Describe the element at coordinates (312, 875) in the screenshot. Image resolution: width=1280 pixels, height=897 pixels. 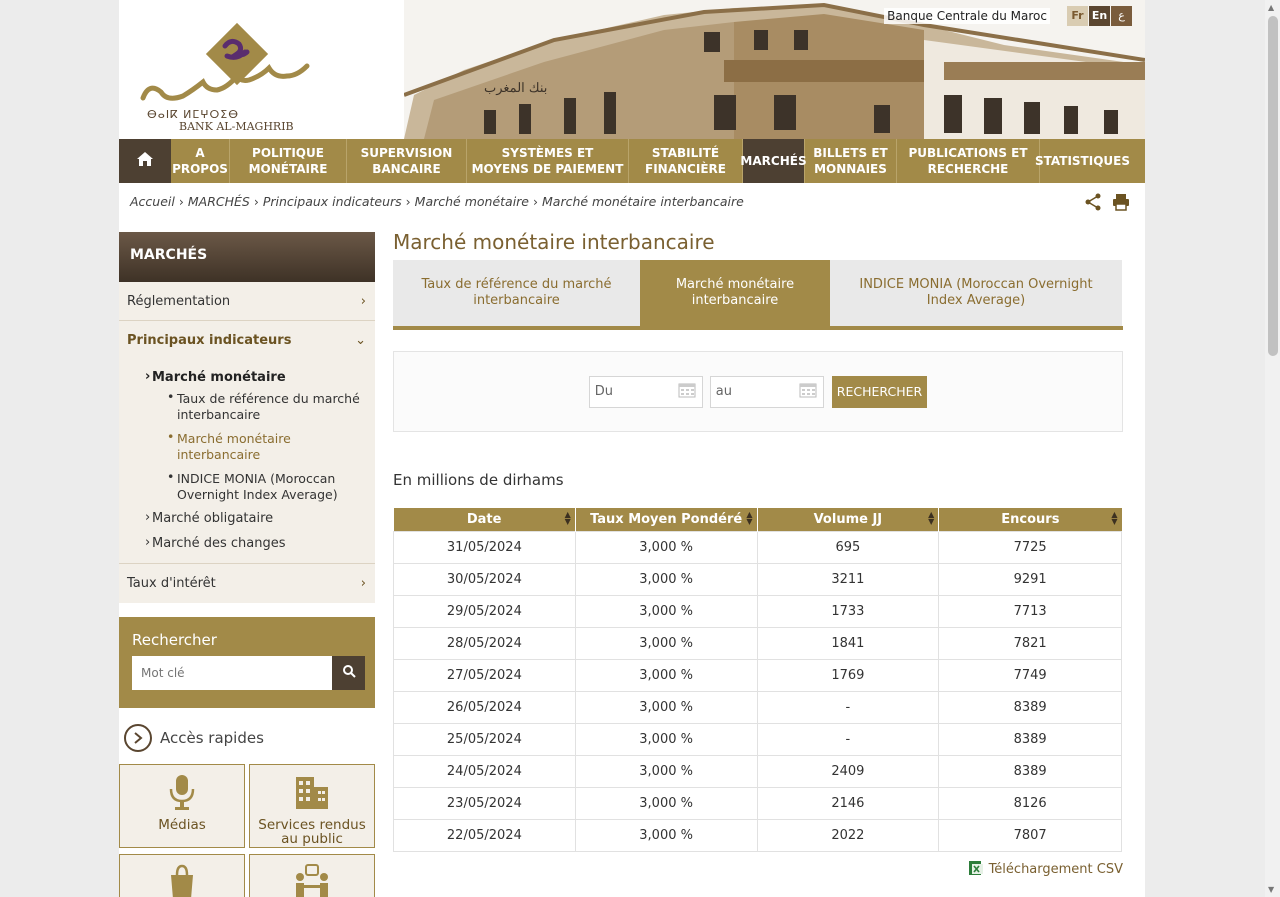
I see `tile-meeting` at that location.